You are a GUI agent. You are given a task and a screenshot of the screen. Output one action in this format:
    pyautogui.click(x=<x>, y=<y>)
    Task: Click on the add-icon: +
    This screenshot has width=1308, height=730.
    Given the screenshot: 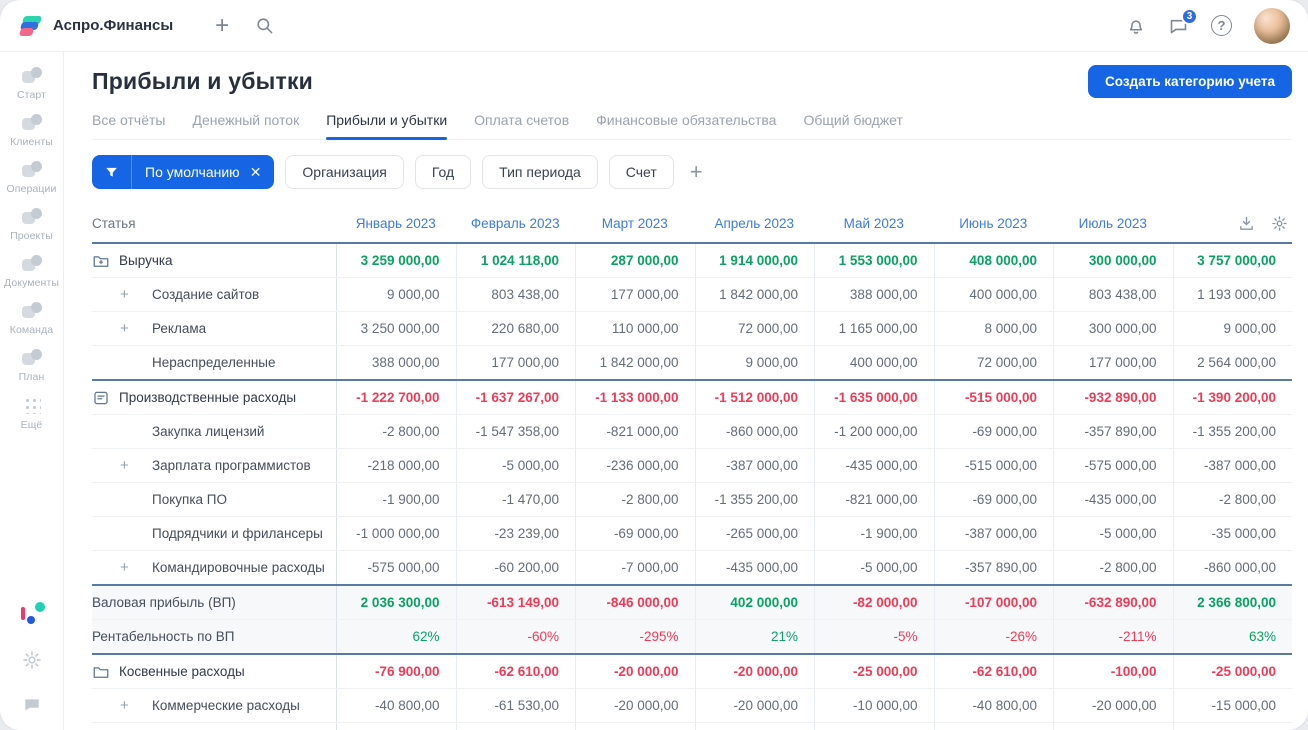 What is the action you would take?
    pyautogui.click(x=222, y=26)
    